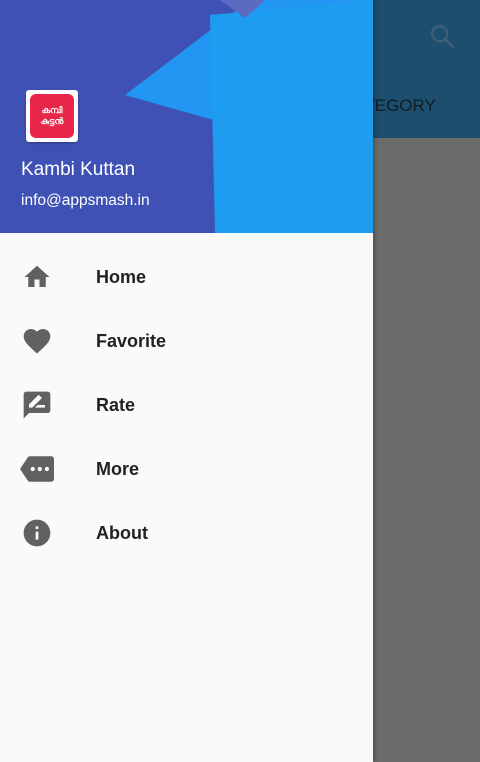 Image resolution: width=480 pixels, height=762 pixels. What do you see at coordinates (37, 405) in the screenshot?
I see `rate-review-icon` at bounding box center [37, 405].